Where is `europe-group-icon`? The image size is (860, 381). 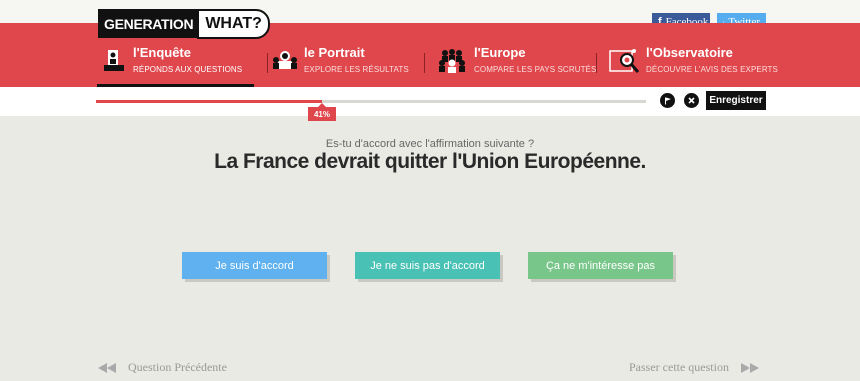 europe-group-icon is located at coordinates (452, 61).